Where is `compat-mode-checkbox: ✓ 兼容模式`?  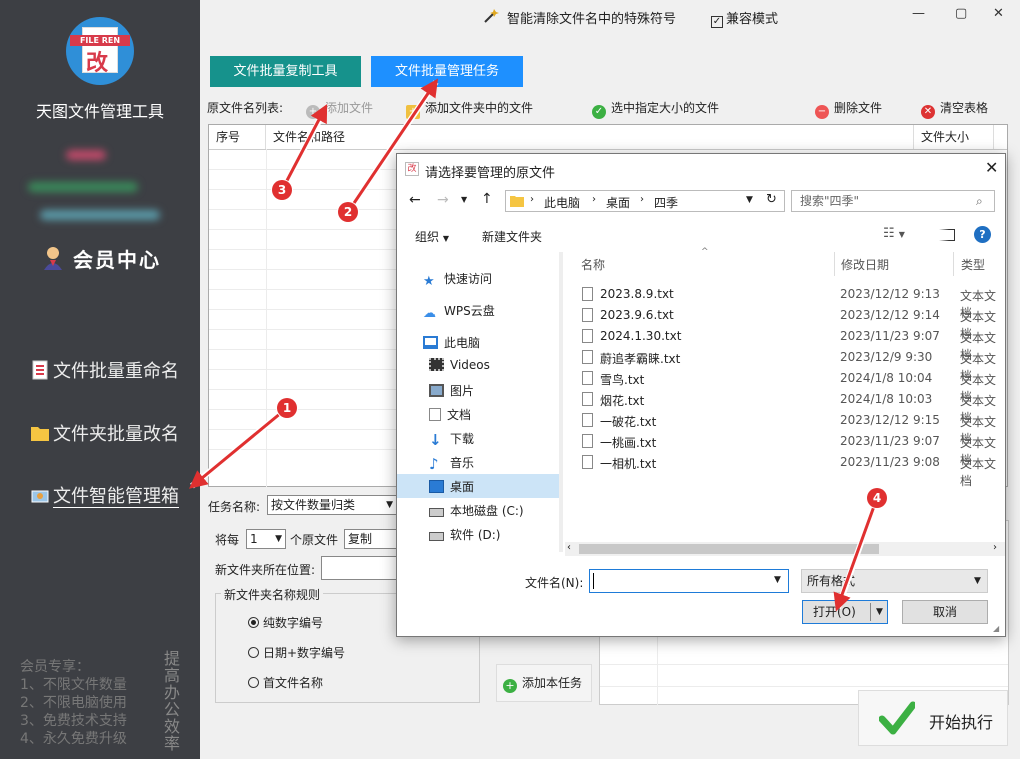 compat-mode-checkbox: ✓ 兼容模式 is located at coordinates (744, 18).